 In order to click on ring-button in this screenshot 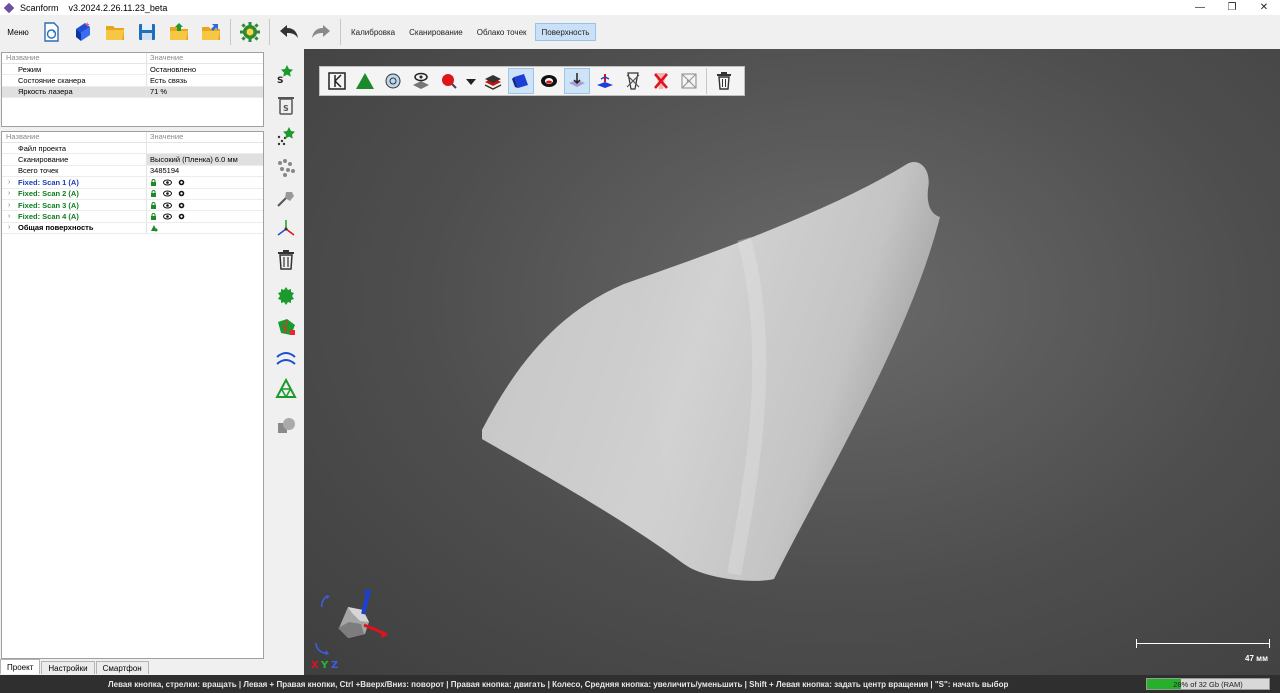, I will do `click(549, 81)`.